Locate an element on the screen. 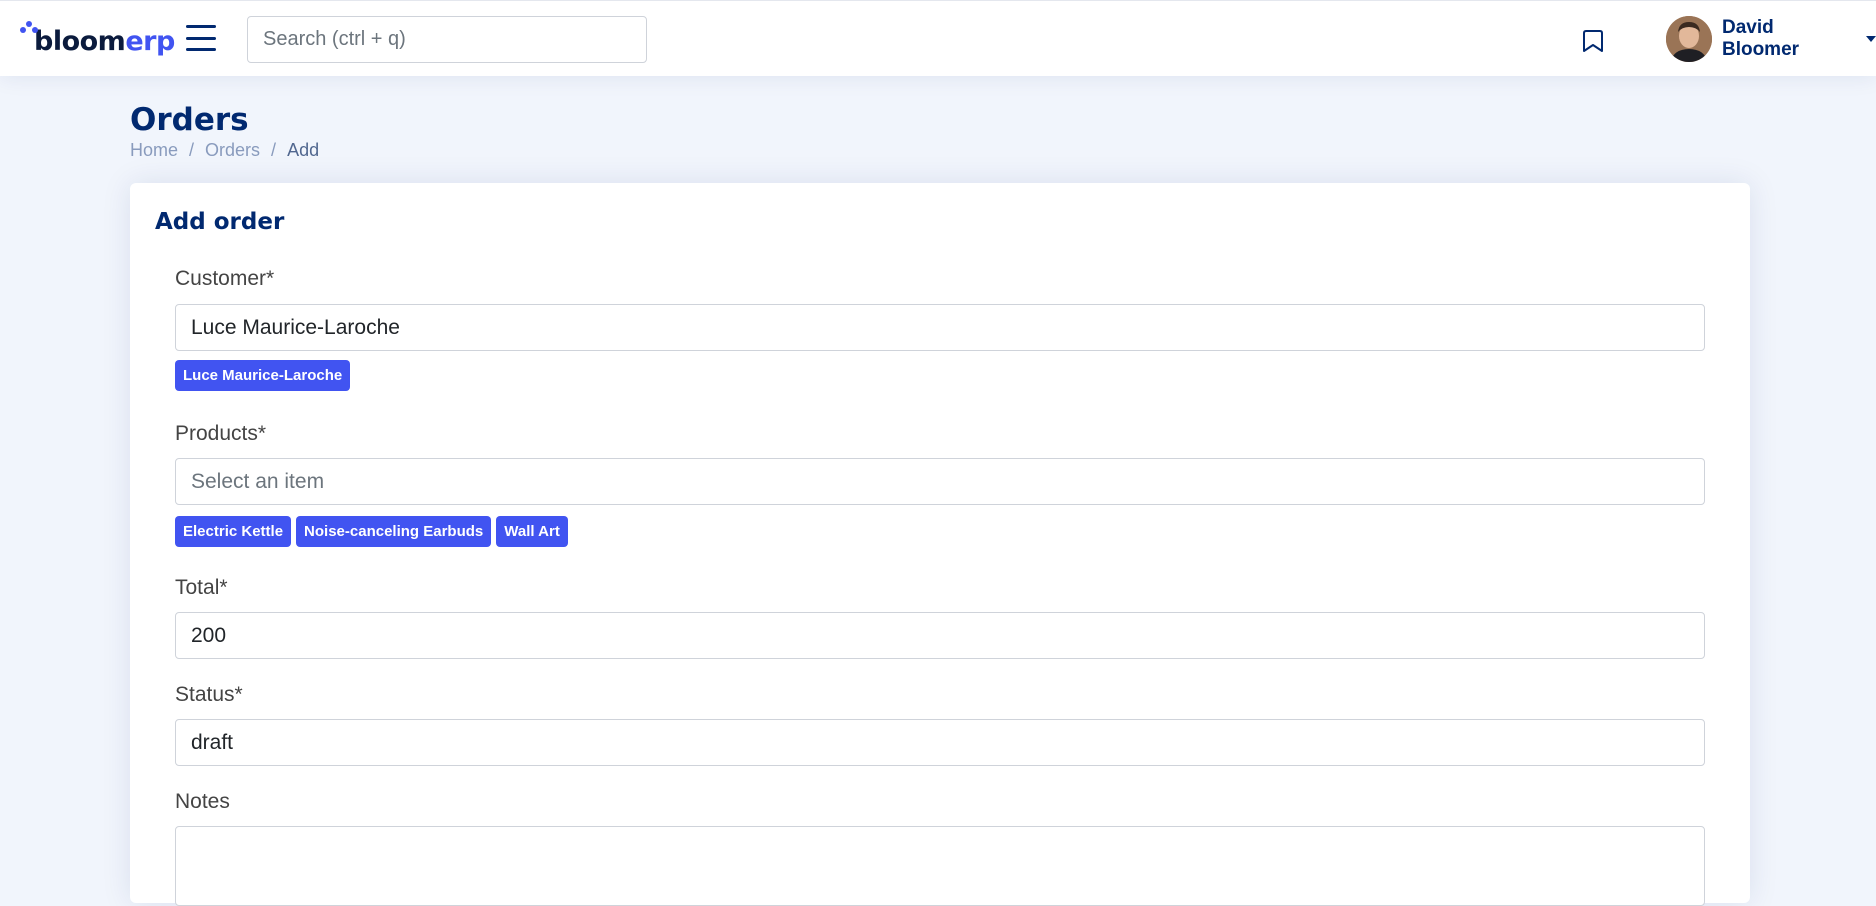  profile-dropdown: David Bloomer is located at coordinates (1771, 39).